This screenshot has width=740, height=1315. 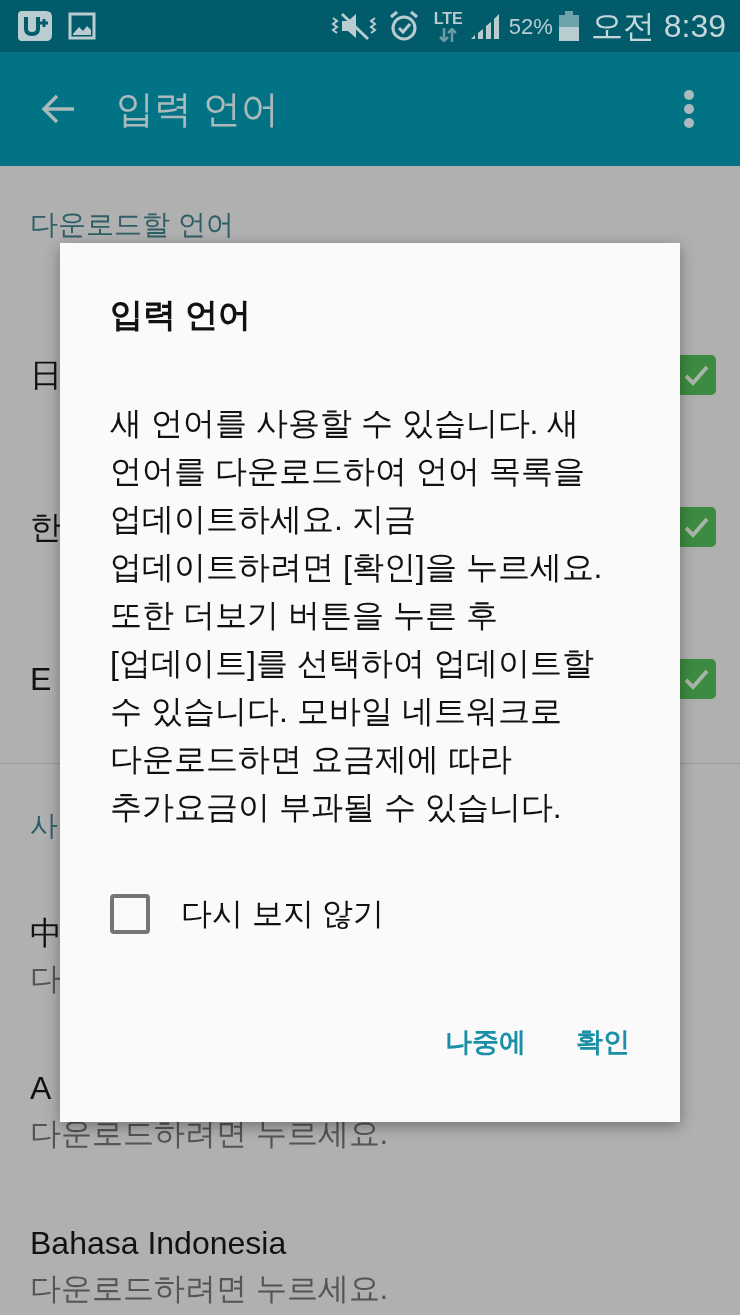 I want to click on battery-percent: 52%, so click(x=530, y=26).